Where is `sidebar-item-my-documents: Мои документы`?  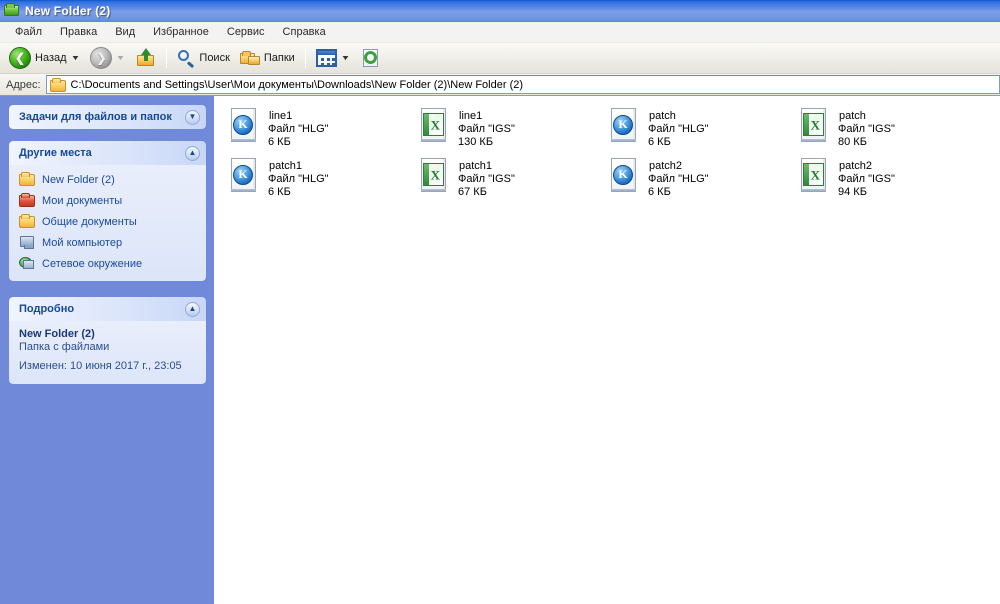 sidebar-item-my-documents: Мои документы is located at coordinates (108, 201).